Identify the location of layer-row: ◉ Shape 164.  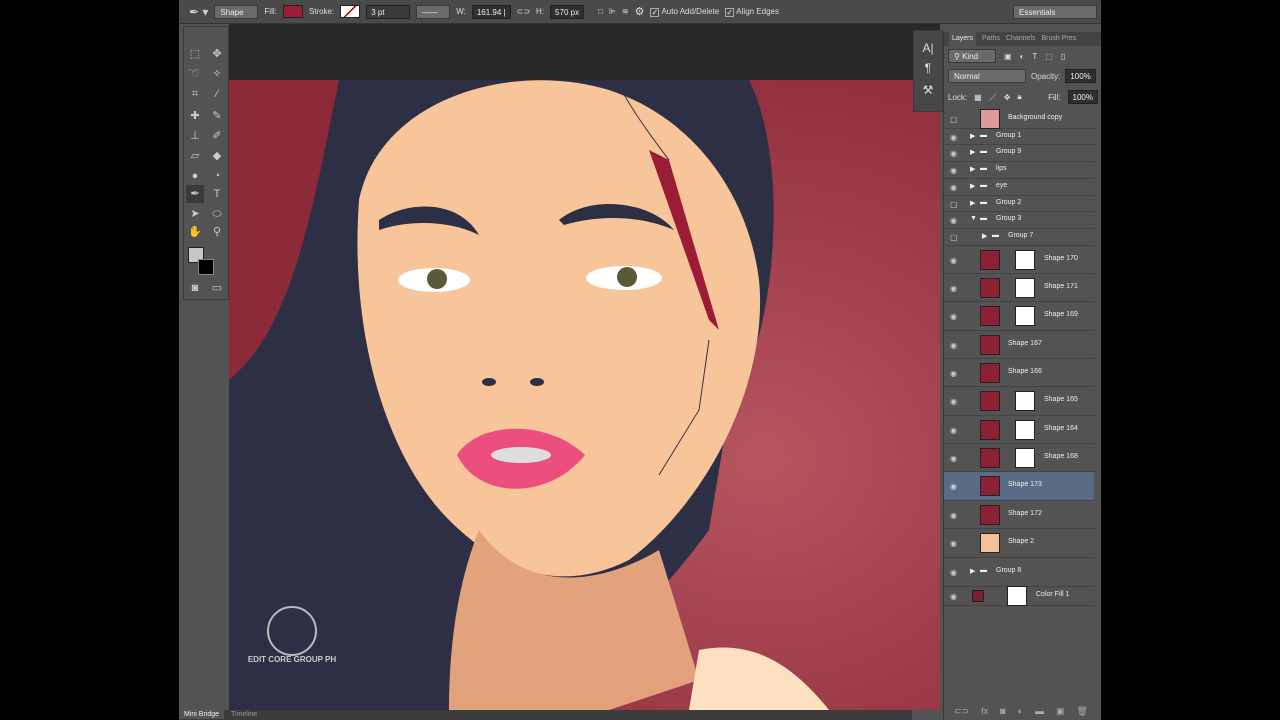
(1019, 430).